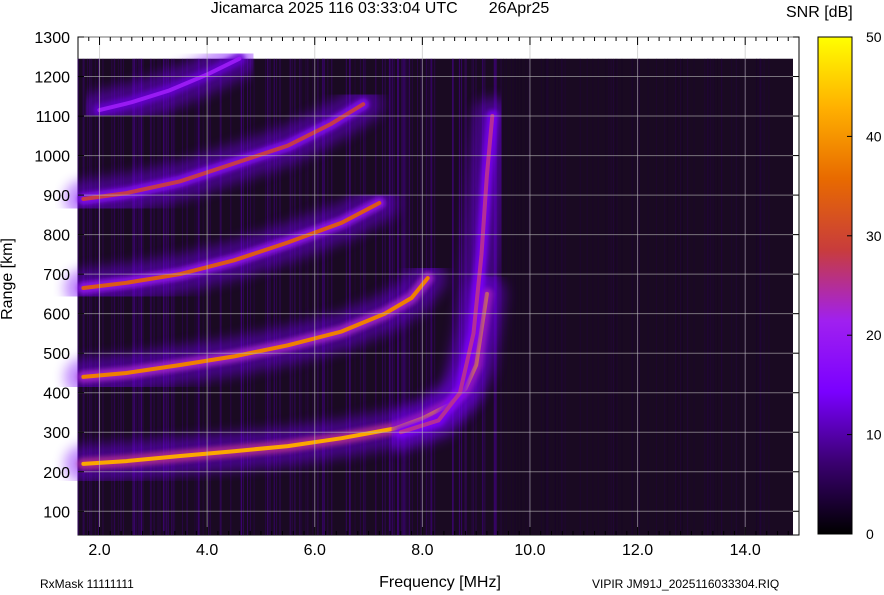  What do you see at coordinates (874, 435) in the screenshot?
I see `colorbar-tick-label: 10` at bounding box center [874, 435].